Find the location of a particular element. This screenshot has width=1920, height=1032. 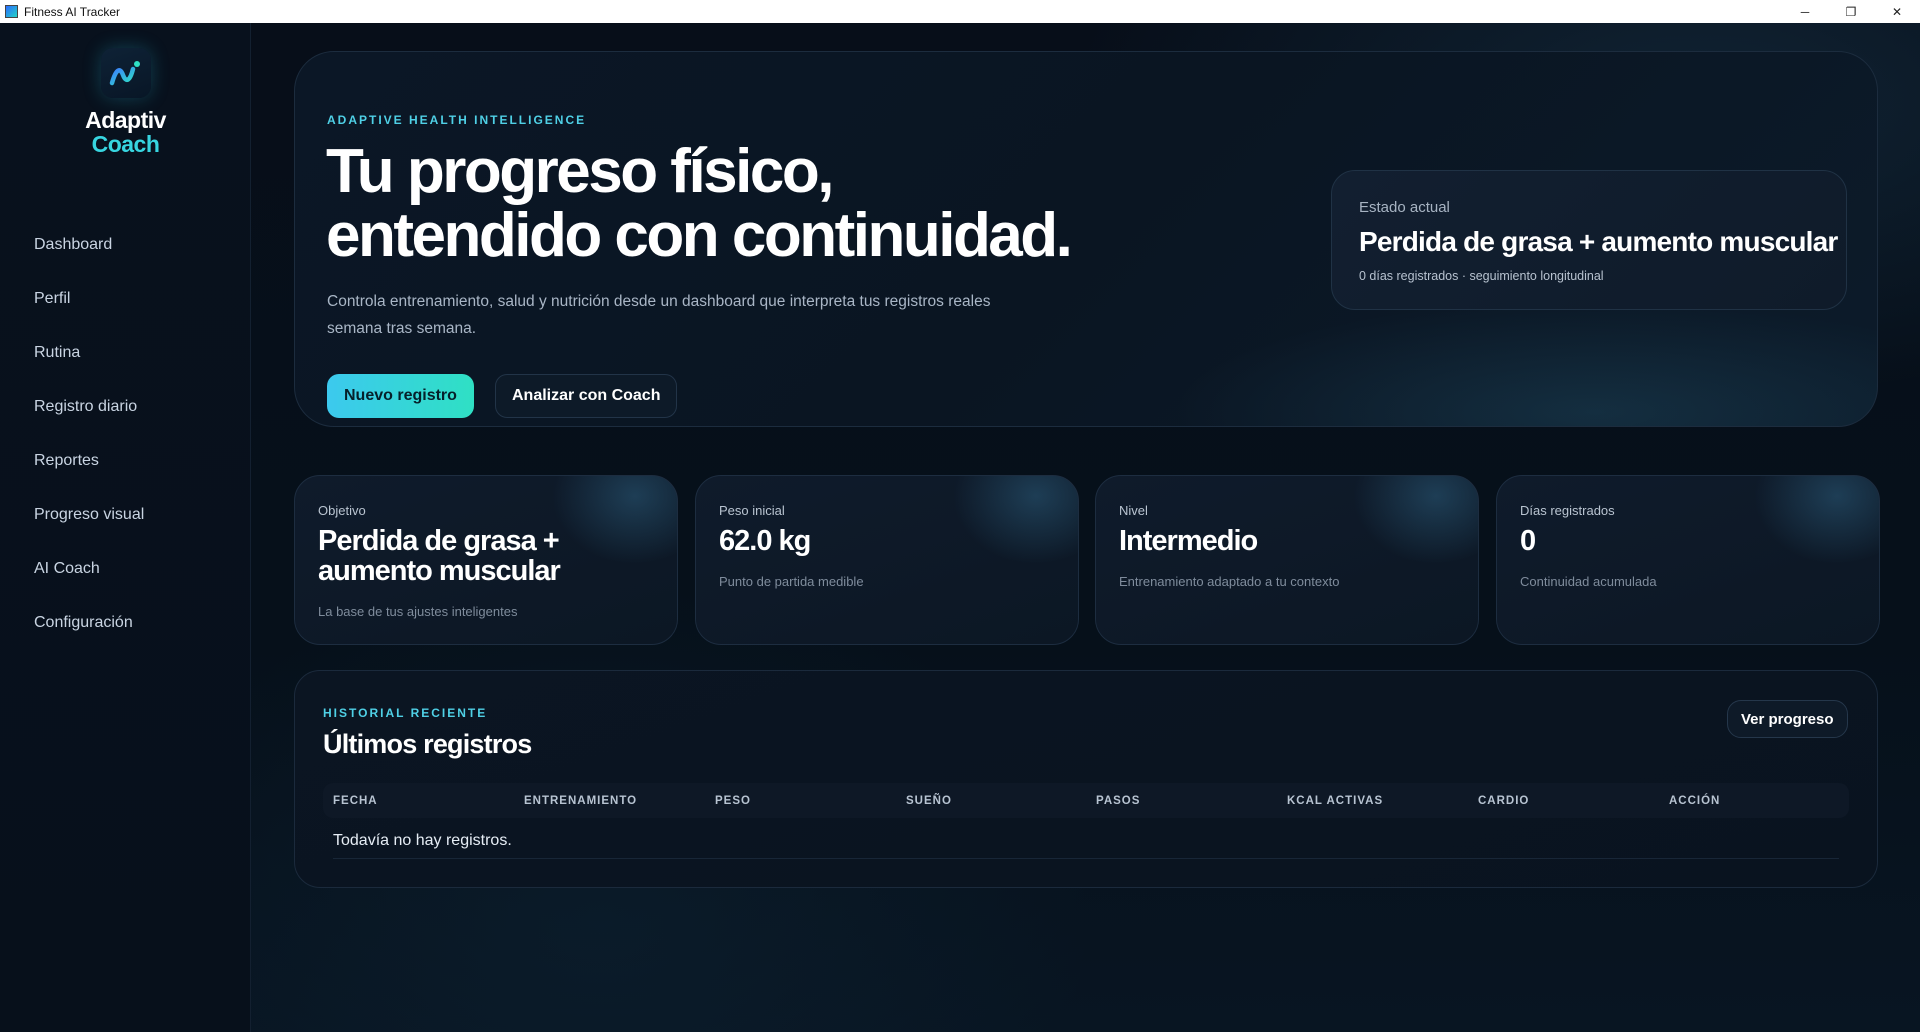

sidebar-item-reportes: Reportes is located at coordinates (125, 461).